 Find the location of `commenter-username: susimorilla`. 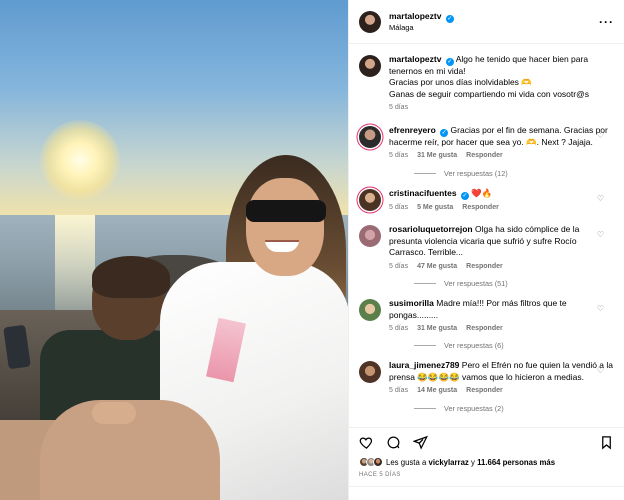

commenter-username: susimorilla is located at coordinates (411, 303).